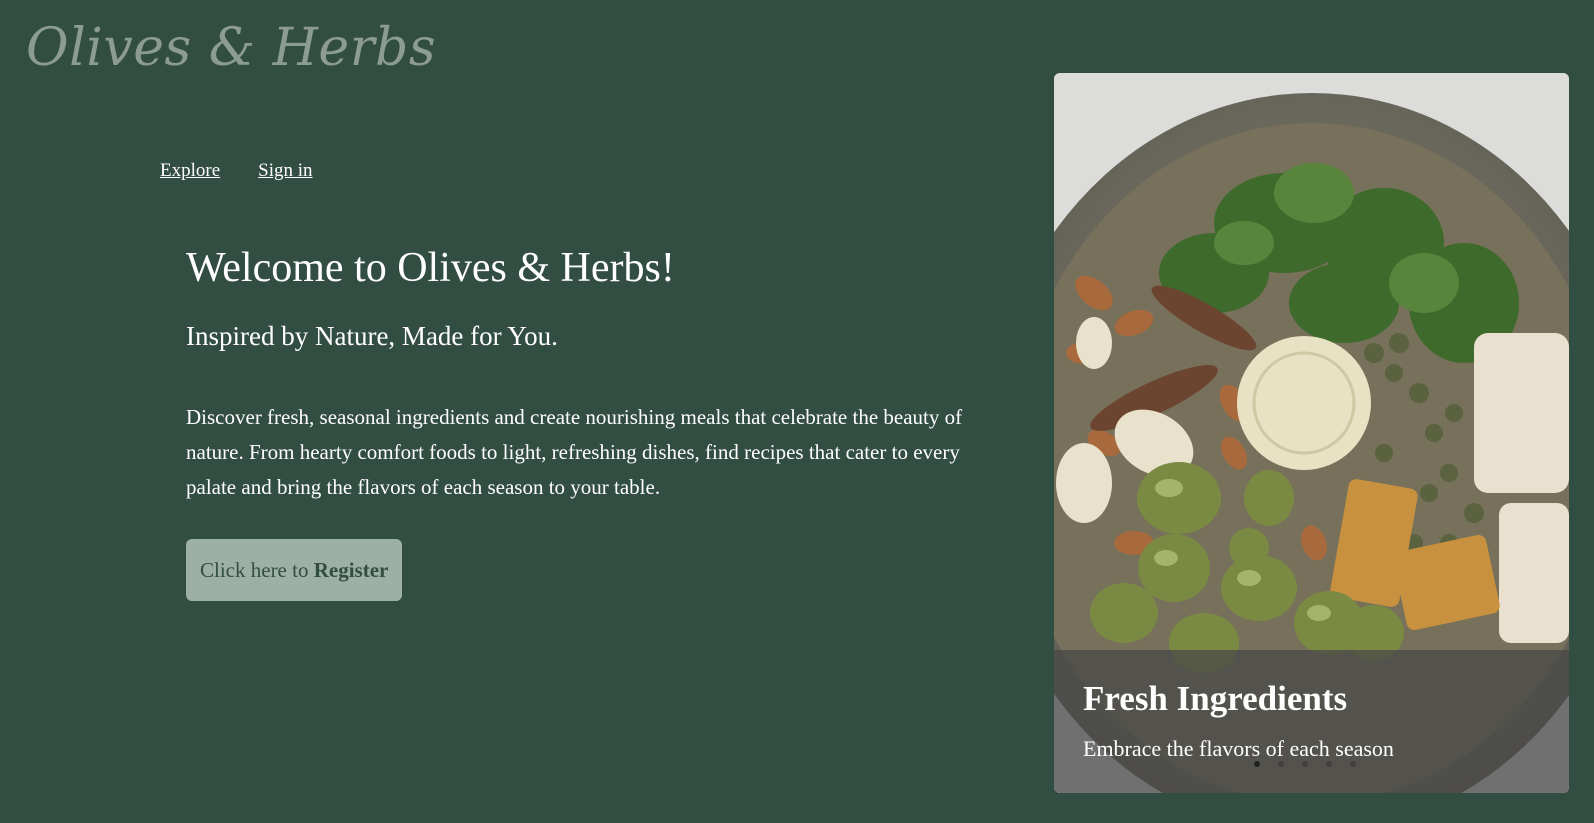 This screenshot has height=823, width=1594. I want to click on register-button: Click here to Register, so click(294, 570).